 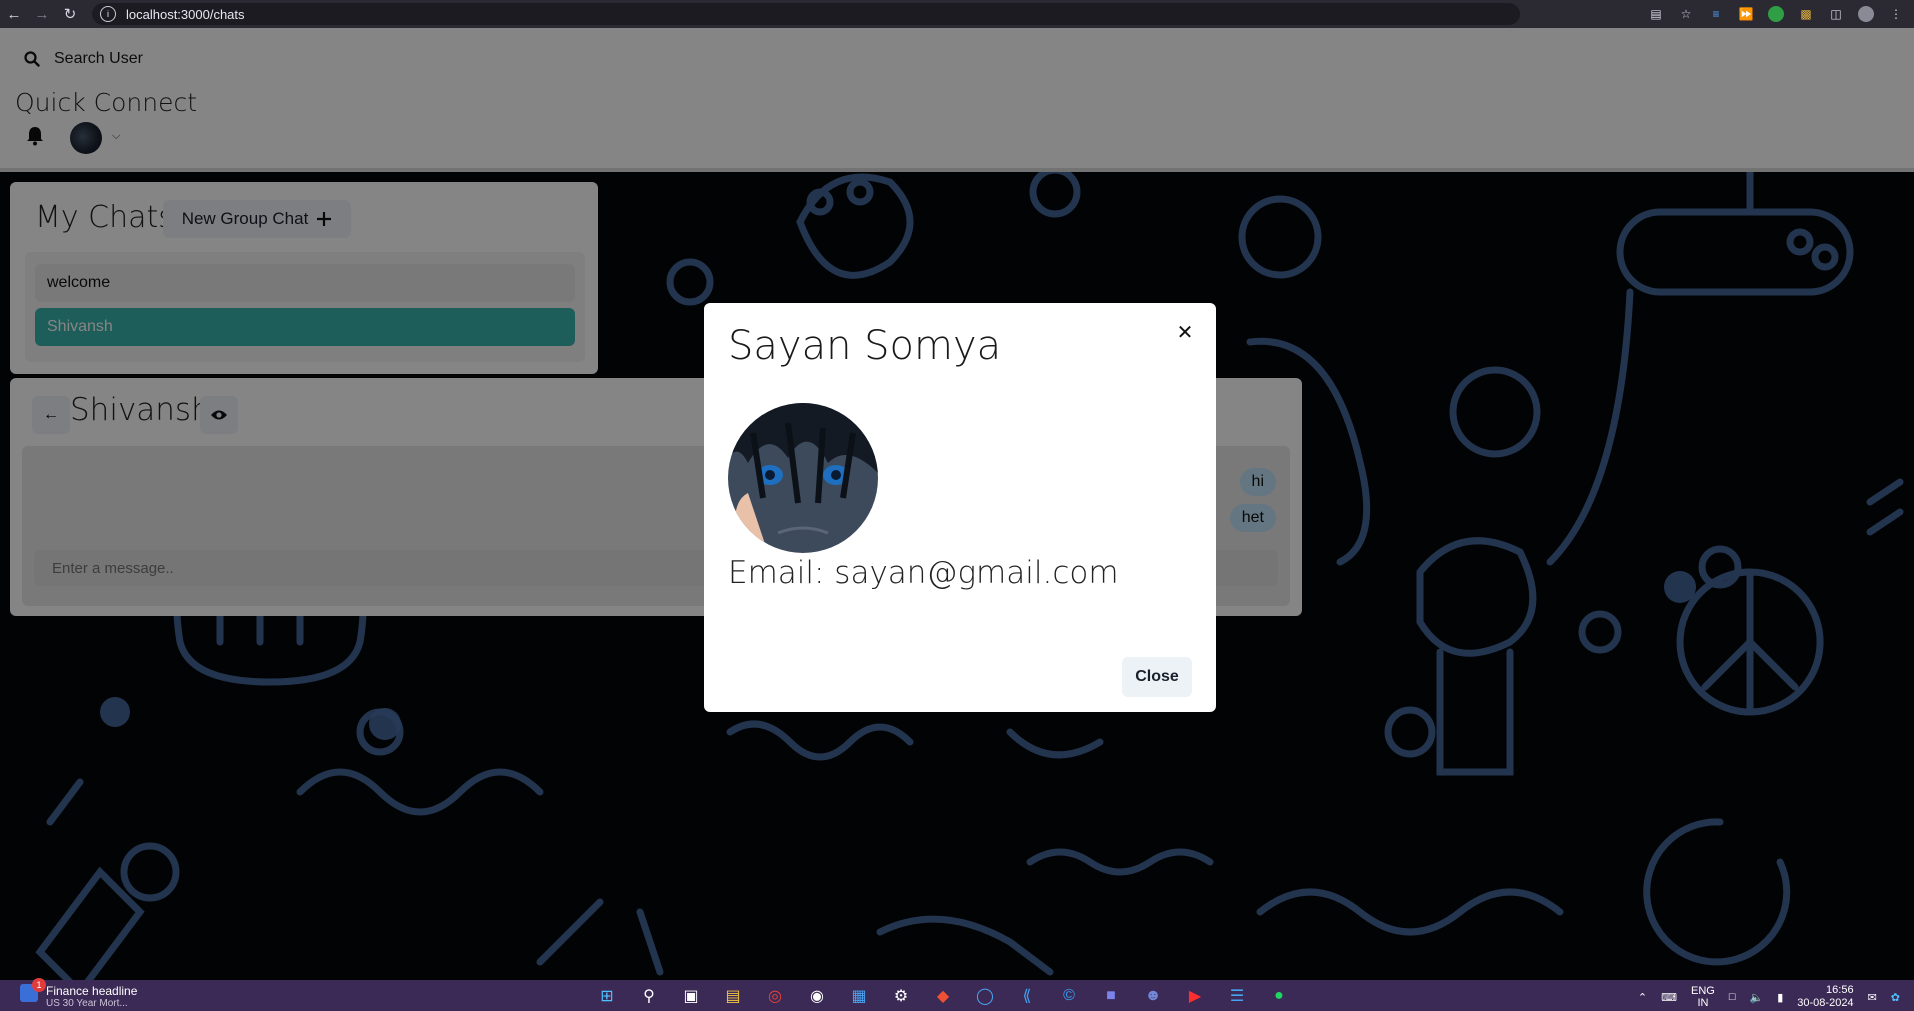 What do you see at coordinates (39, 985) in the screenshot?
I see `notification-badge: 1` at bounding box center [39, 985].